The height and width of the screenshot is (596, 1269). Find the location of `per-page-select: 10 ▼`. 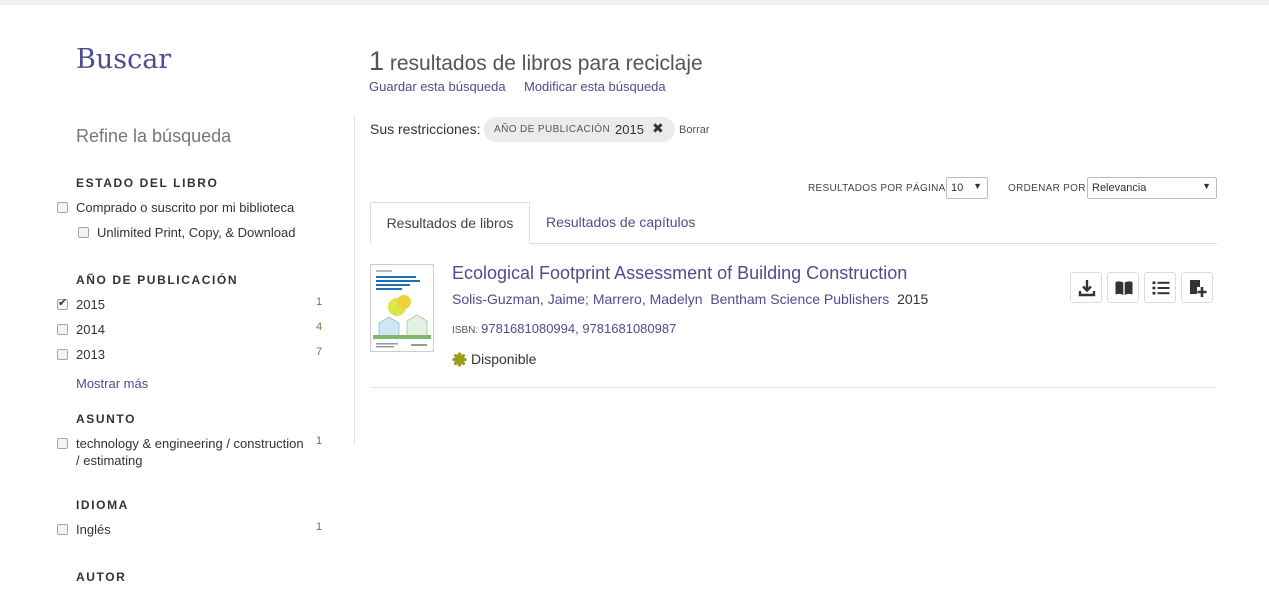

per-page-select: 10 ▼ is located at coordinates (967, 188).